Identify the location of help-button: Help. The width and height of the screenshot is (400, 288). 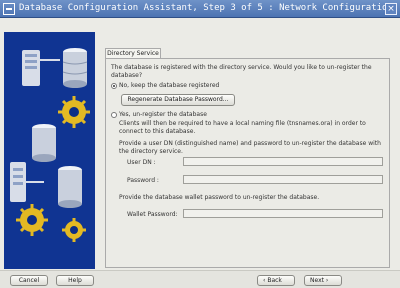
(75, 280).